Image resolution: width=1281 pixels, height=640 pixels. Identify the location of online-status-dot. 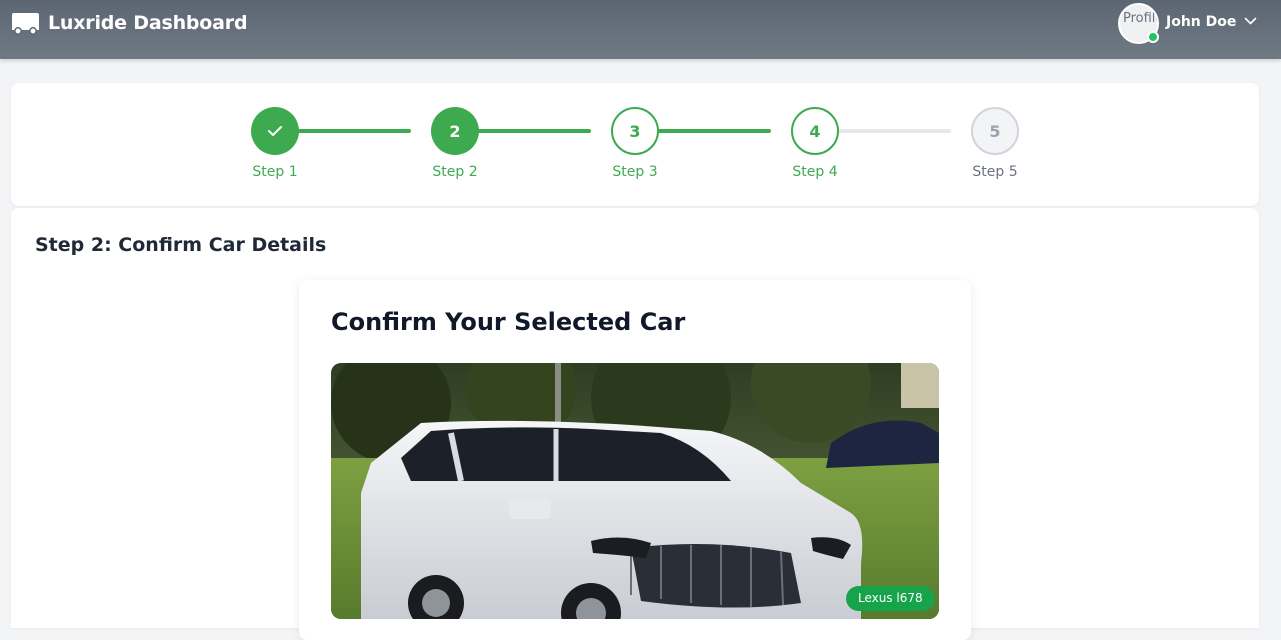
(1153, 37).